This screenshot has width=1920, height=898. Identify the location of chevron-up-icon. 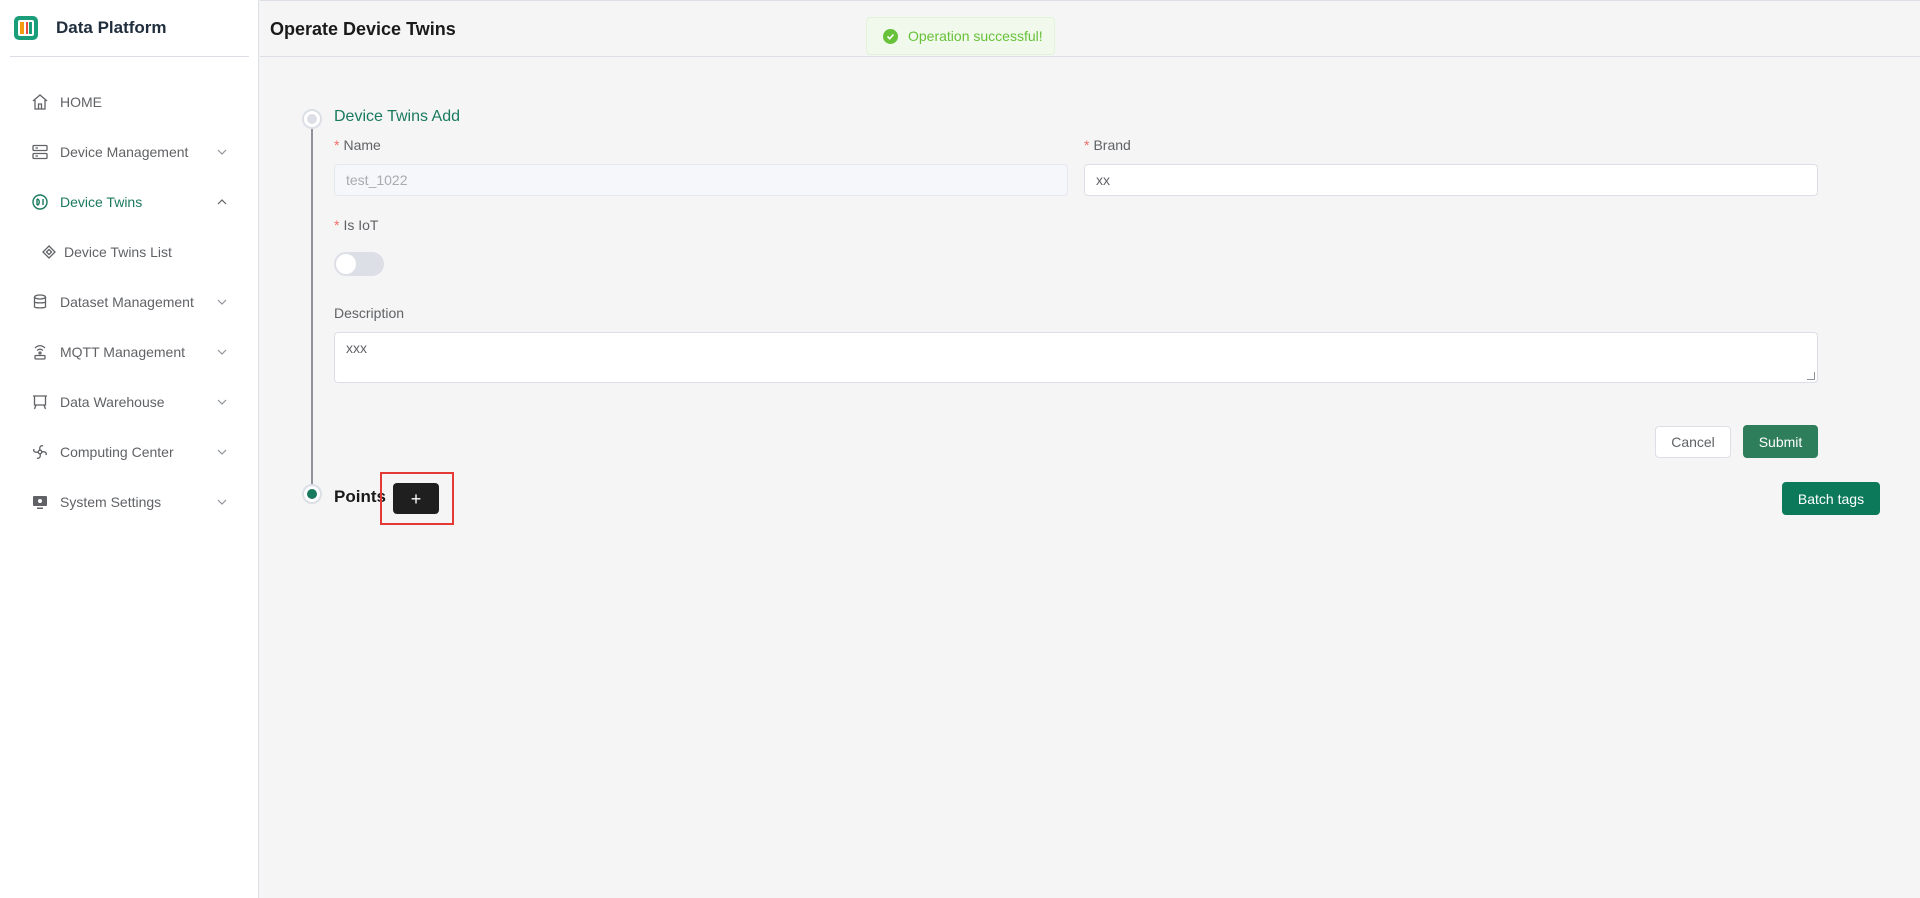
(222, 202).